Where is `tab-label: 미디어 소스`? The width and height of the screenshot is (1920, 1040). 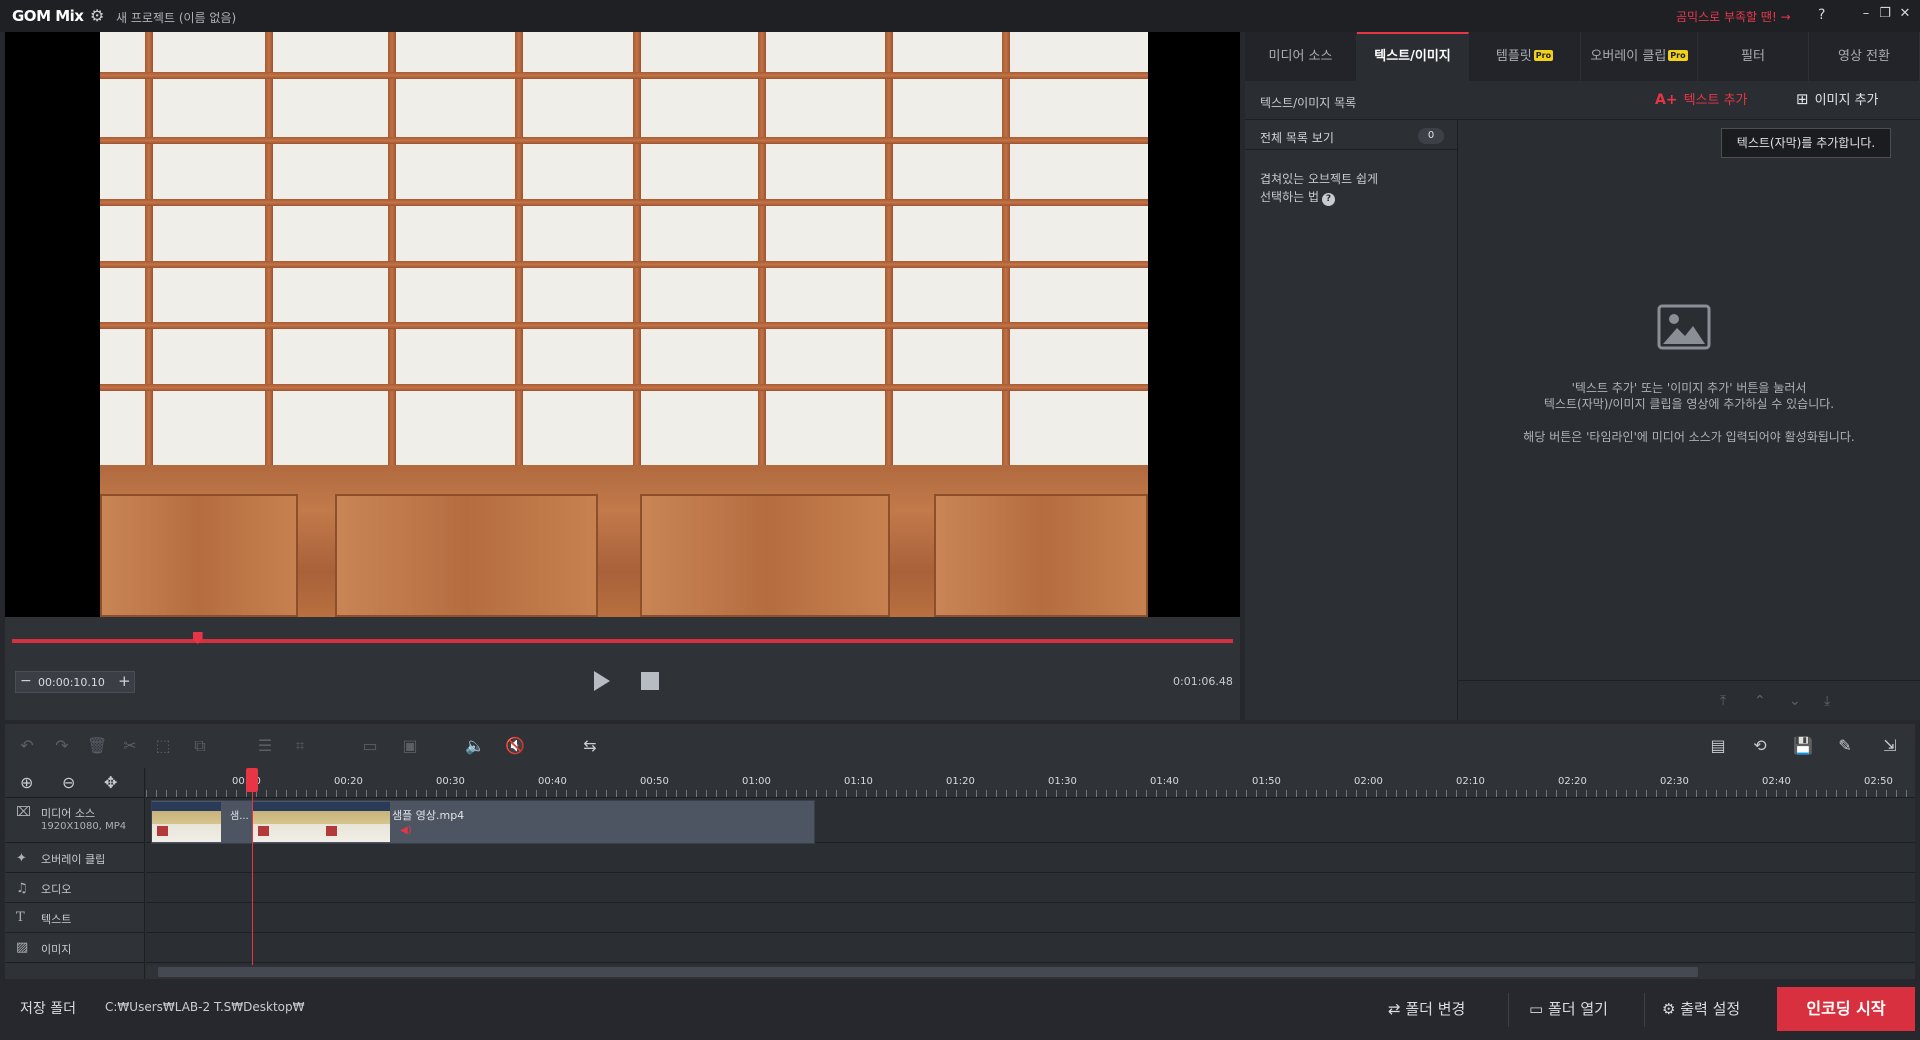 tab-label: 미디어 소스 is located at coordinates (1300, 56).